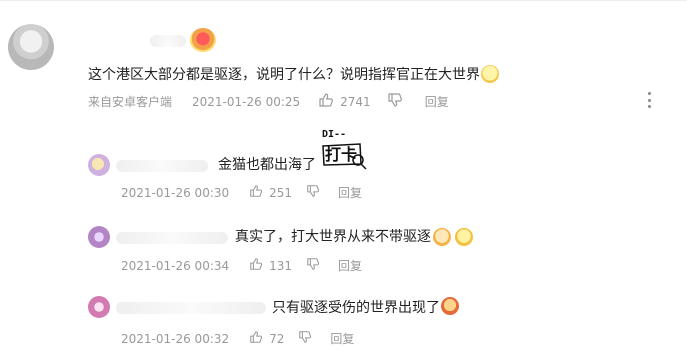 This screenshot has height=359, width=687. I want to click on sticker-top-text: DI--, so click(334, 134).